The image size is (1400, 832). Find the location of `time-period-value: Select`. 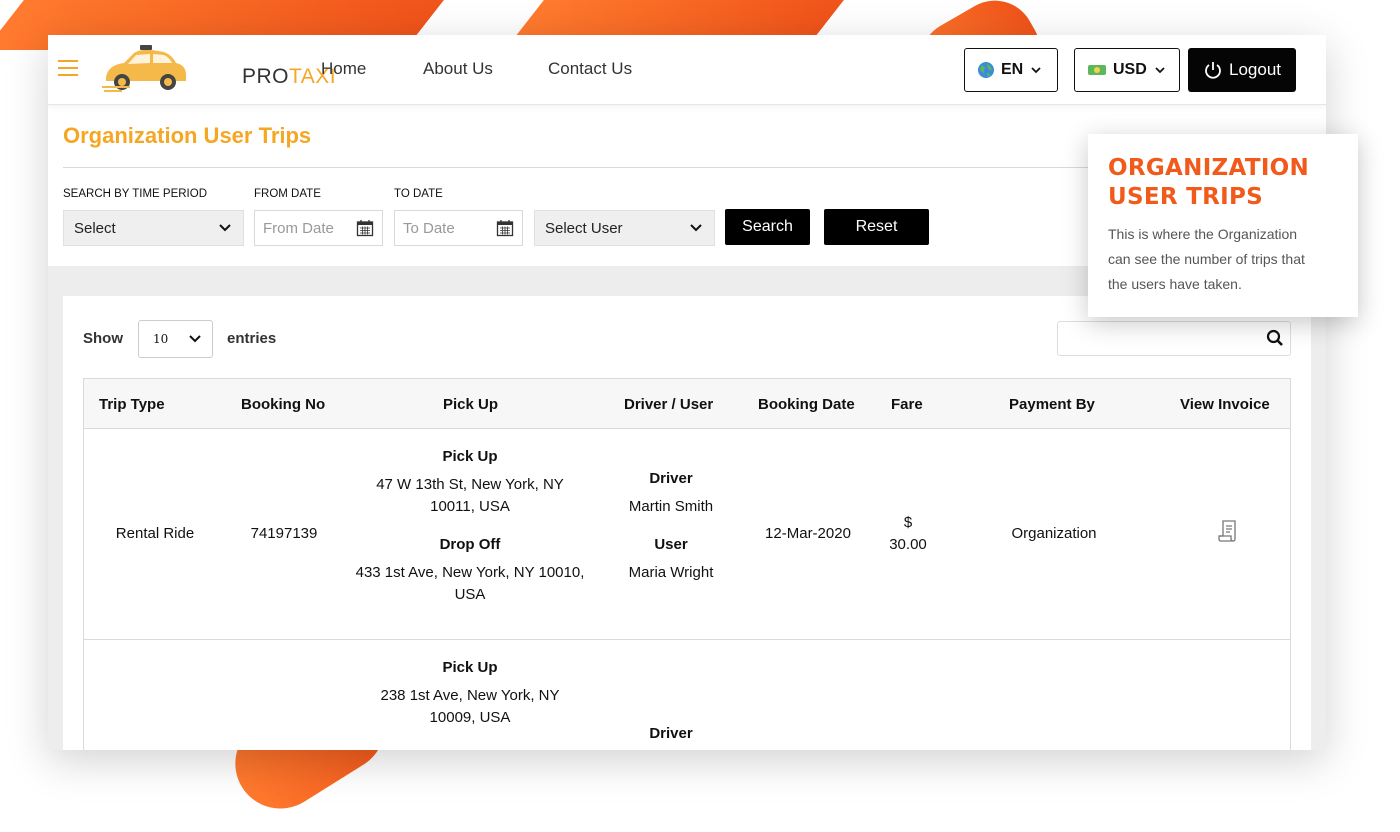

time-period-value: Select is located at coordinates (95, 228).